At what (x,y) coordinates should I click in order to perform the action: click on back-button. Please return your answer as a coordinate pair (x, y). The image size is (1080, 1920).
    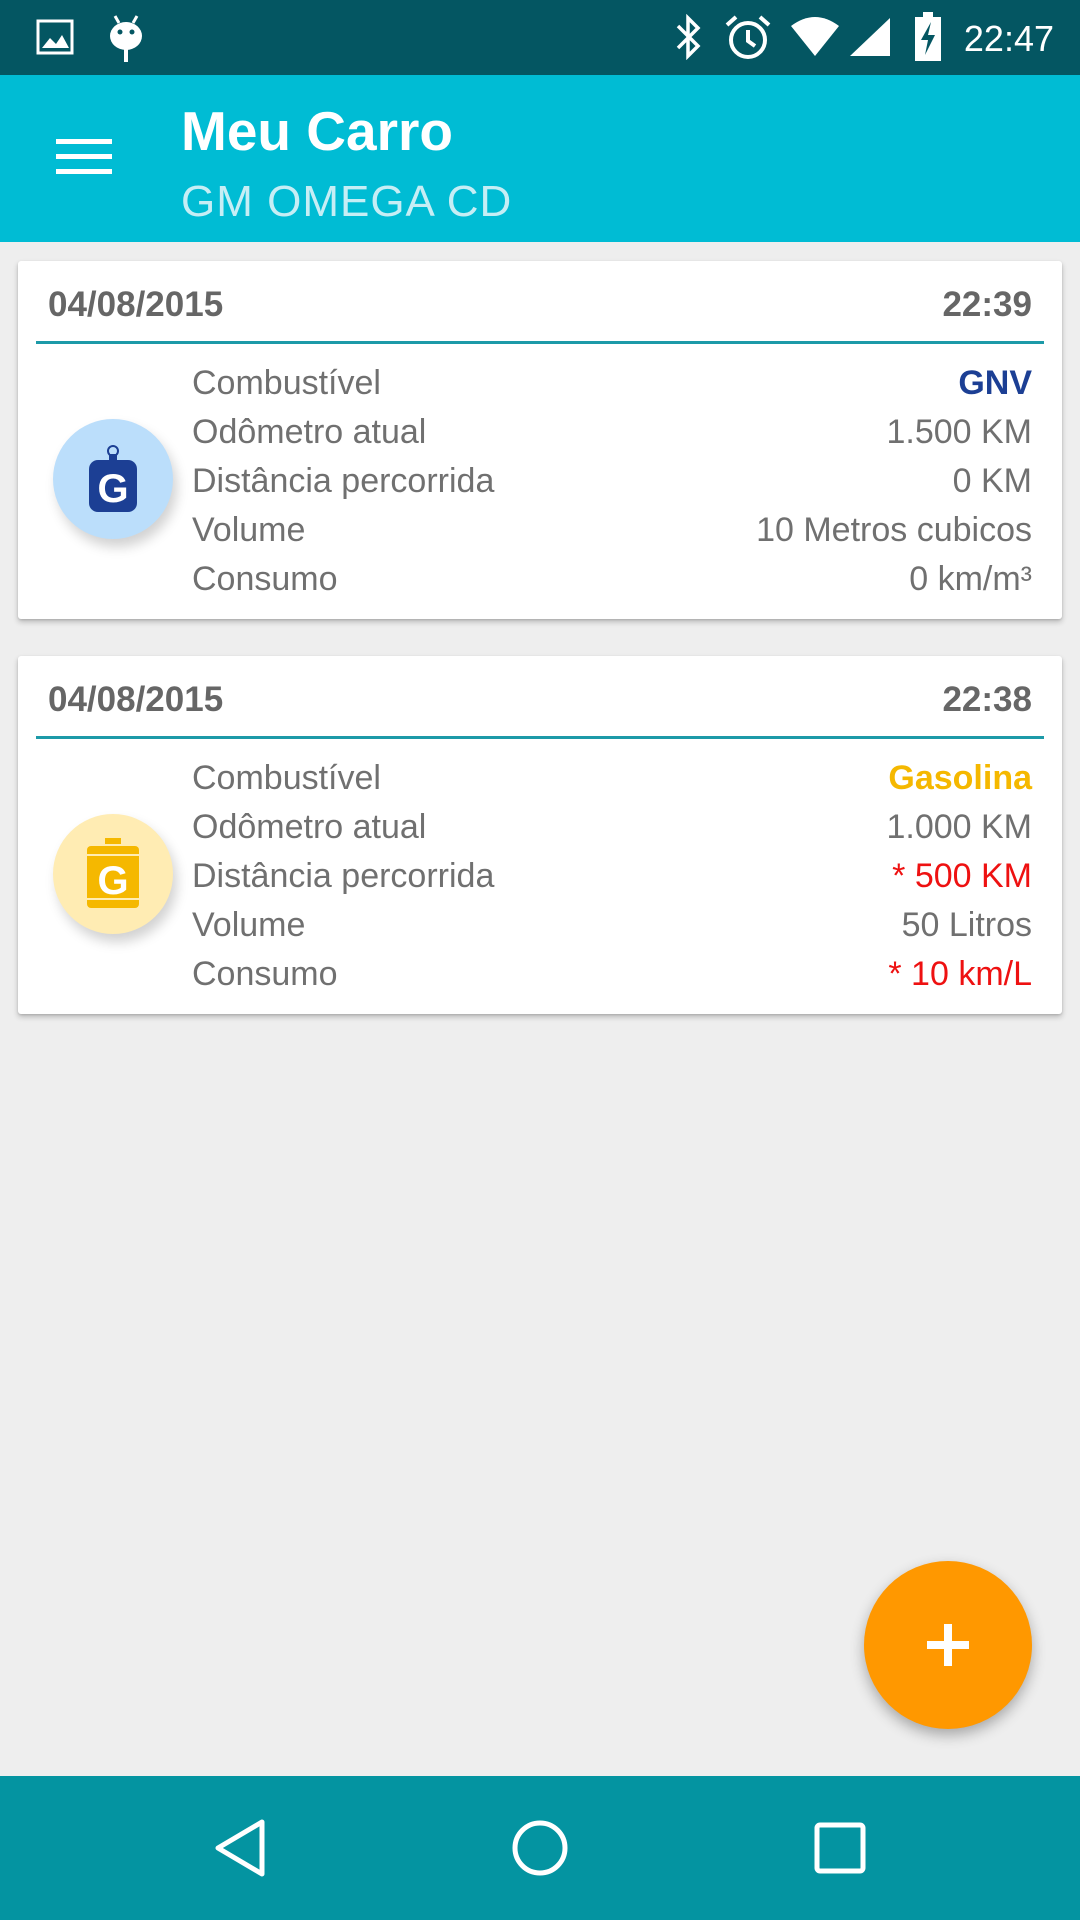
    Looking at the image, I should click on (240, 1848).